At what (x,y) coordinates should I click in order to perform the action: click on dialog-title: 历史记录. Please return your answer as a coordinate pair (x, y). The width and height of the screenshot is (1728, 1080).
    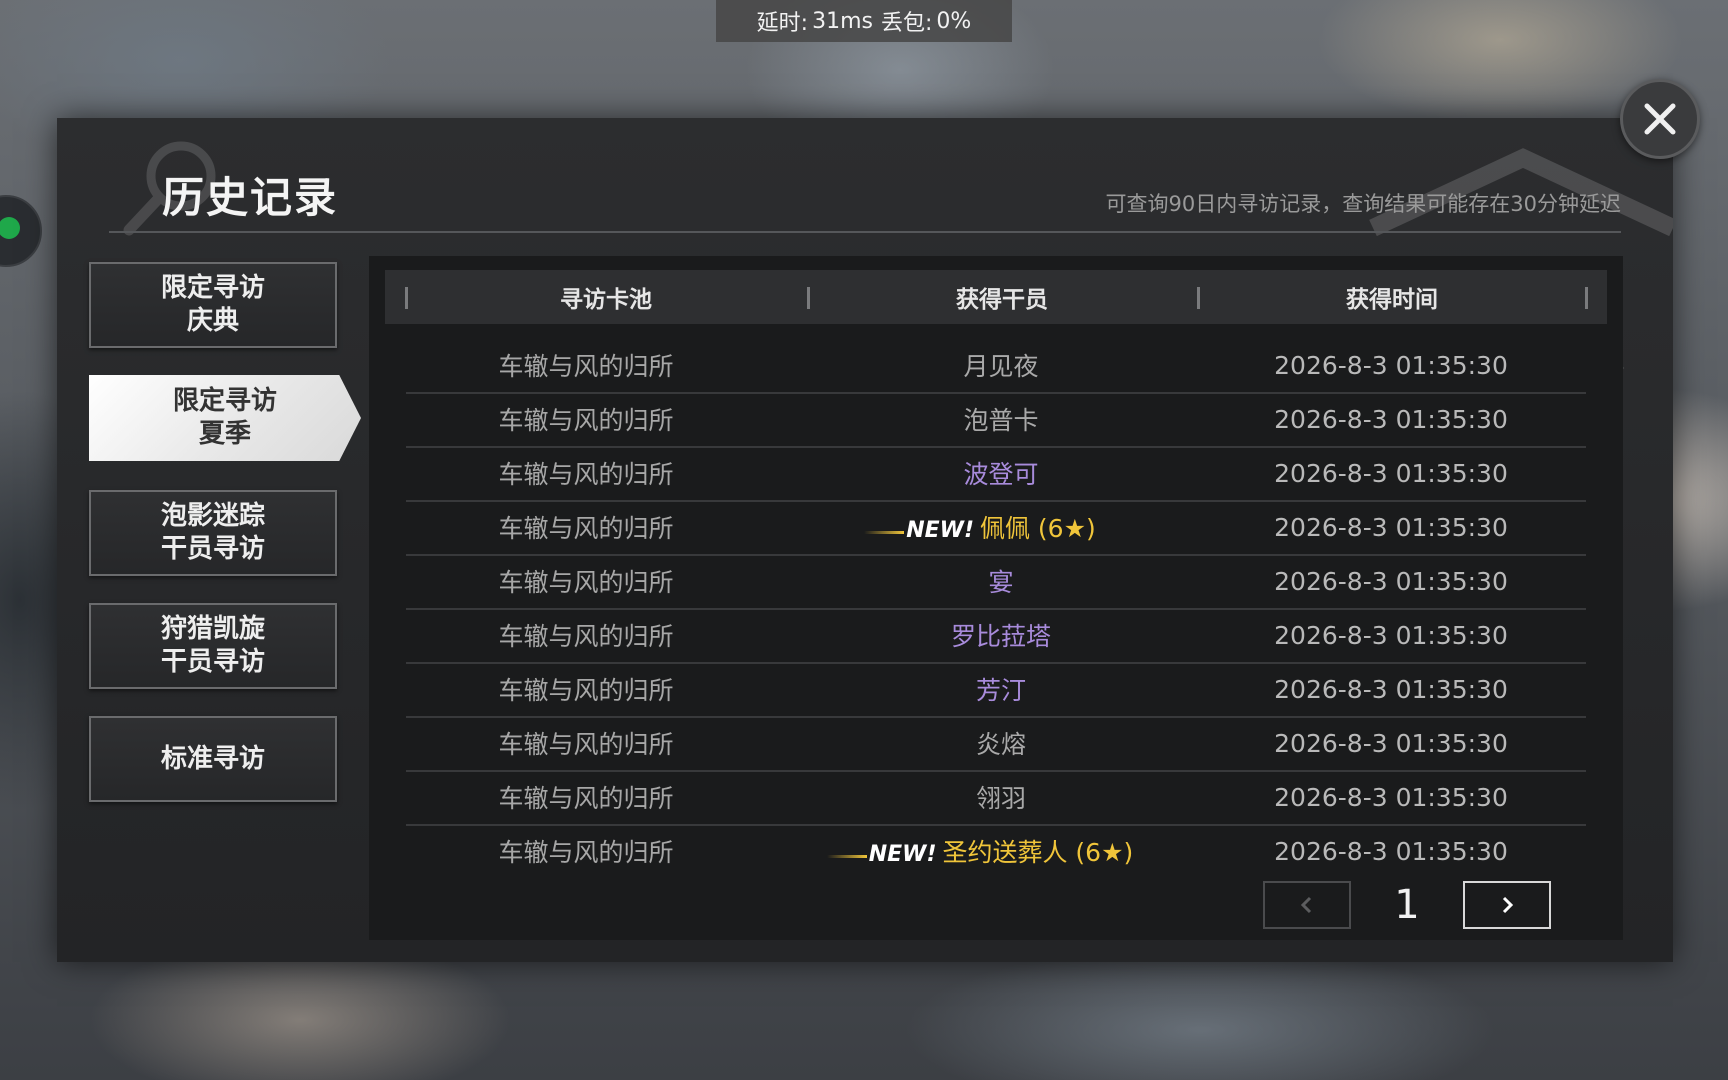
    Looking at the image, I should click on (250, 197).